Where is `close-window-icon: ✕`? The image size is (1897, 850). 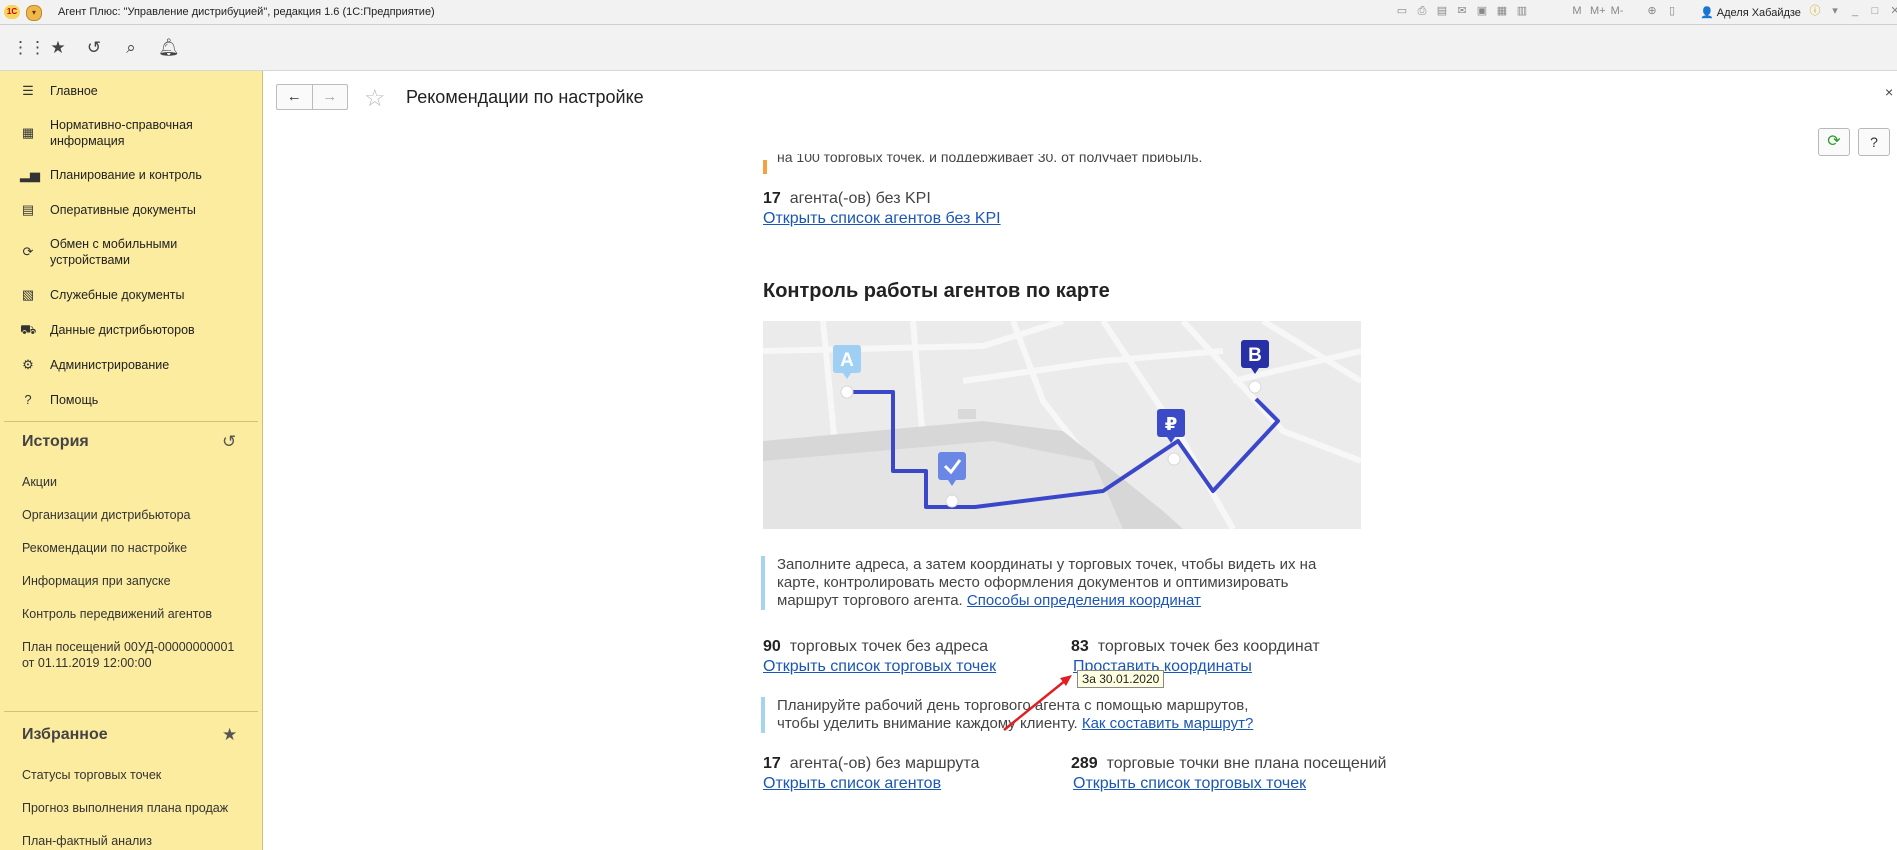
close-window-icon: ✕ is located at coordinates (1892, 11).